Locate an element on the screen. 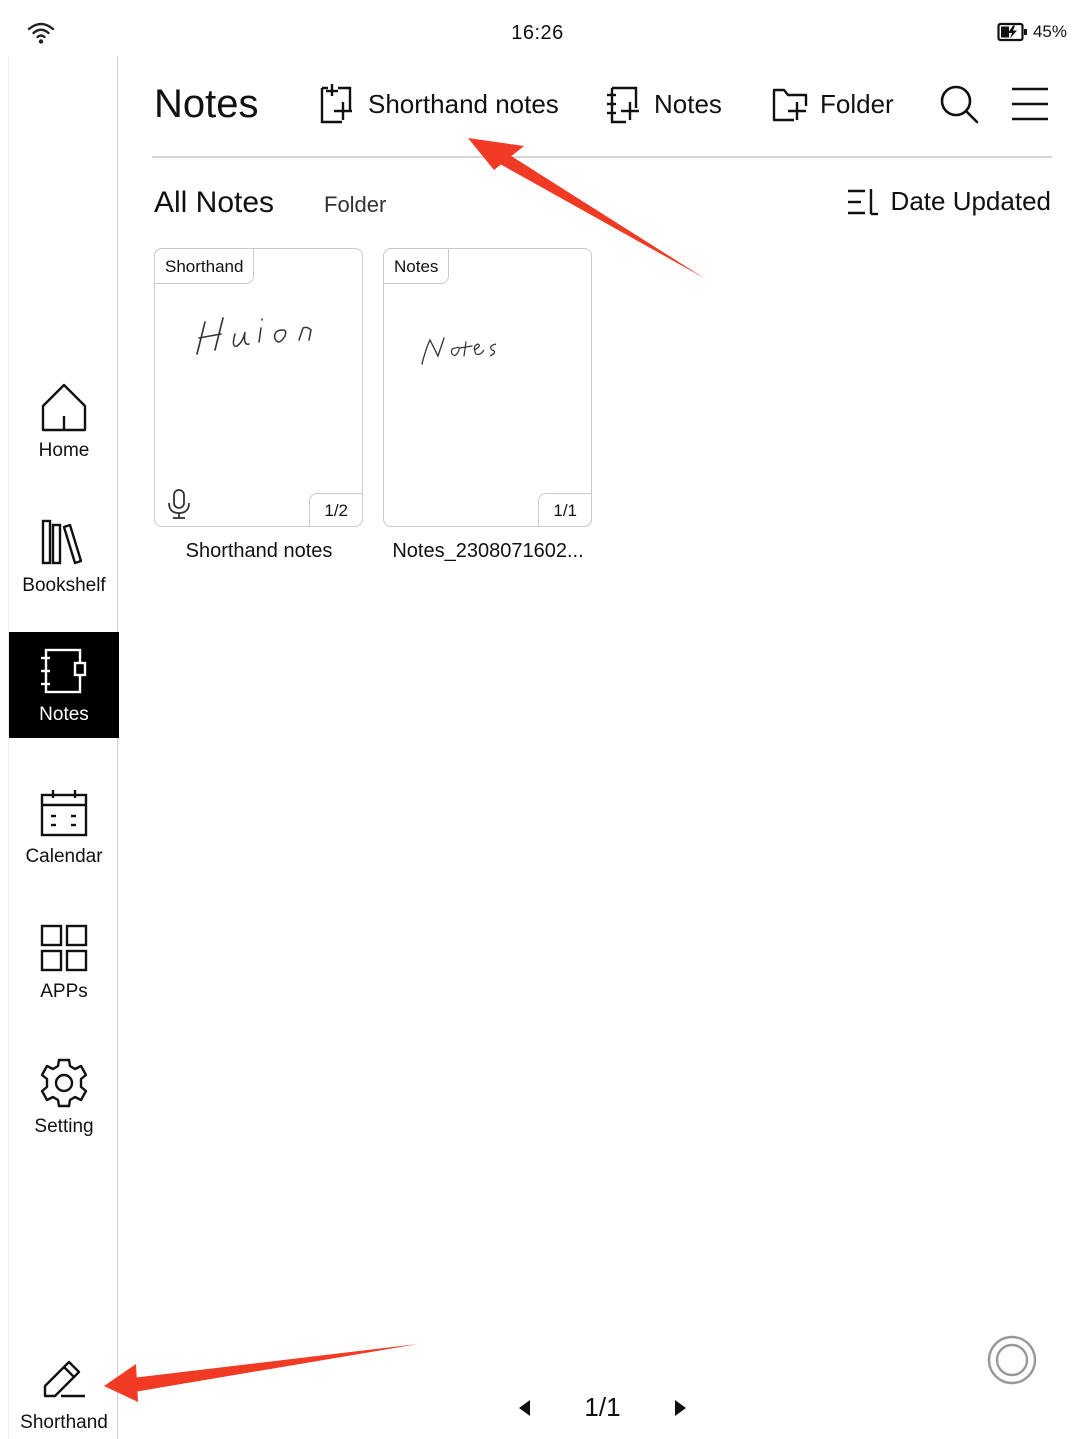 The width and height of the screenshot is (1075, 1439). note-title: Shorthand notes is located at coordinates (259, 551).